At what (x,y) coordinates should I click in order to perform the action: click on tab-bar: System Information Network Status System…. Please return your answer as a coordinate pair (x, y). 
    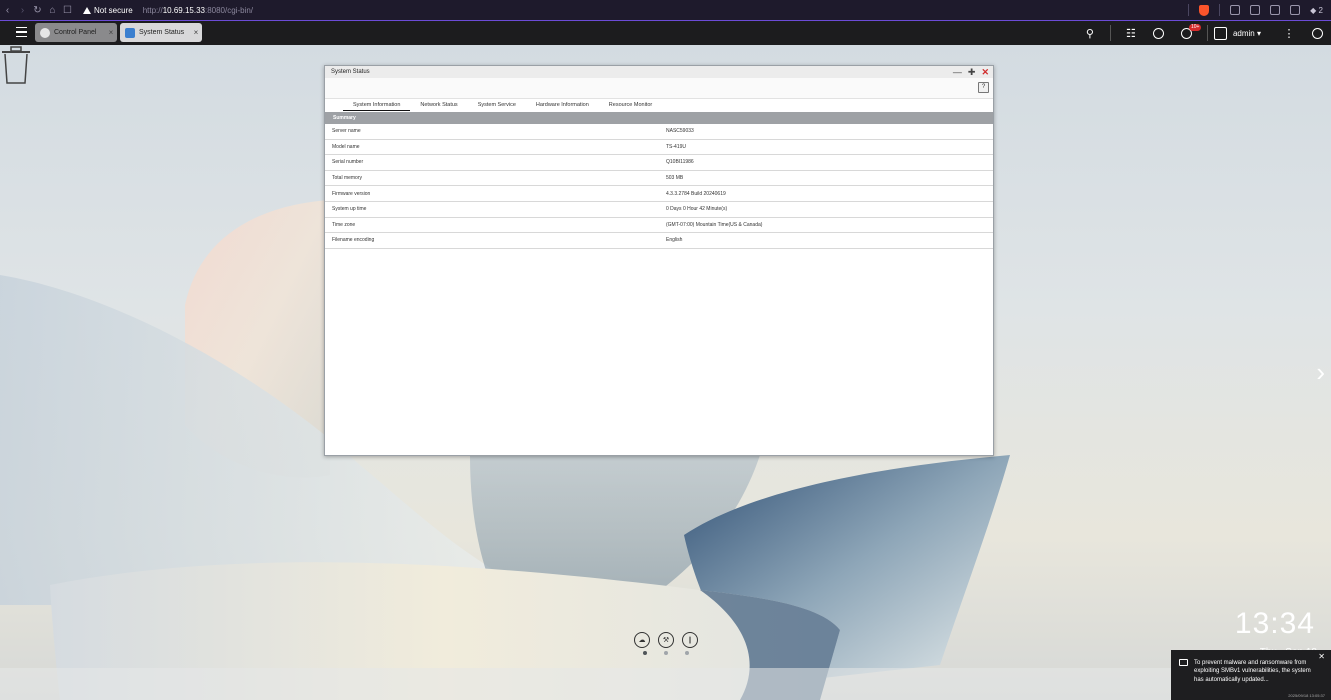
    Looking at the image, I should click on (659, 105).